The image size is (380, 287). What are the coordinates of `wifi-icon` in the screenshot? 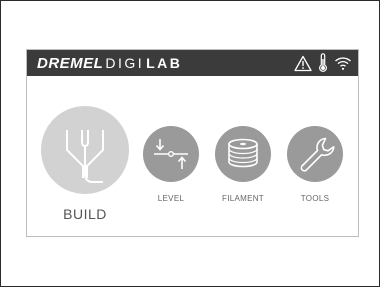 It's located at (343, 63).